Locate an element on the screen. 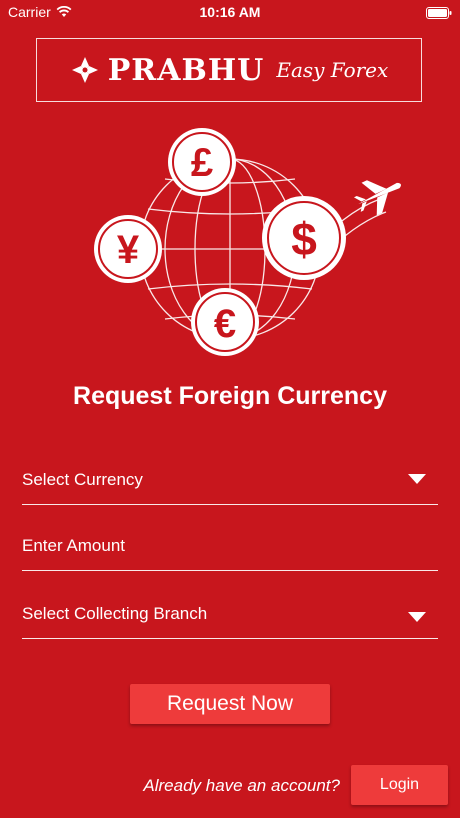  amount-input-placeholder: Enter Amount is located at coordinates (74, 545).